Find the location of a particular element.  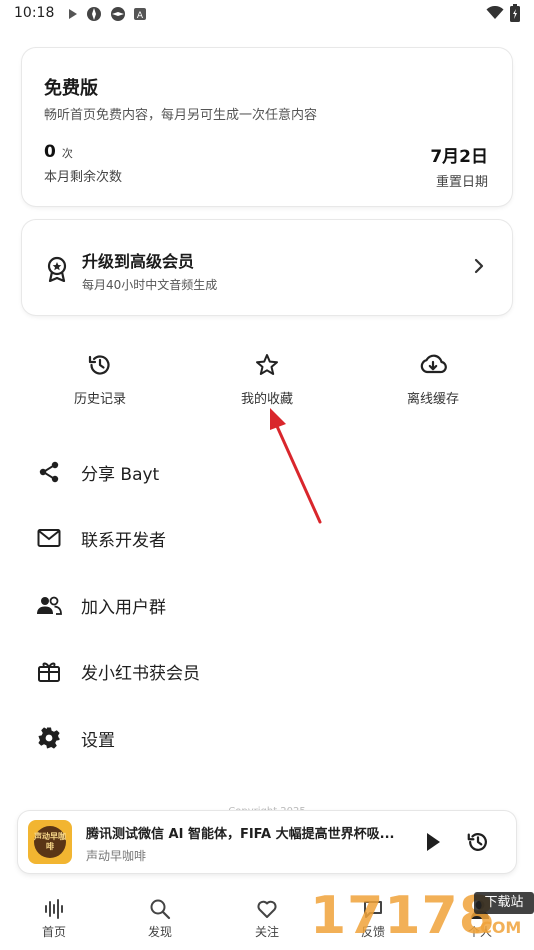

upgrade-card: 升级到高级会员 每月40小时中文音频生成 is located at coordinates (267, 267).